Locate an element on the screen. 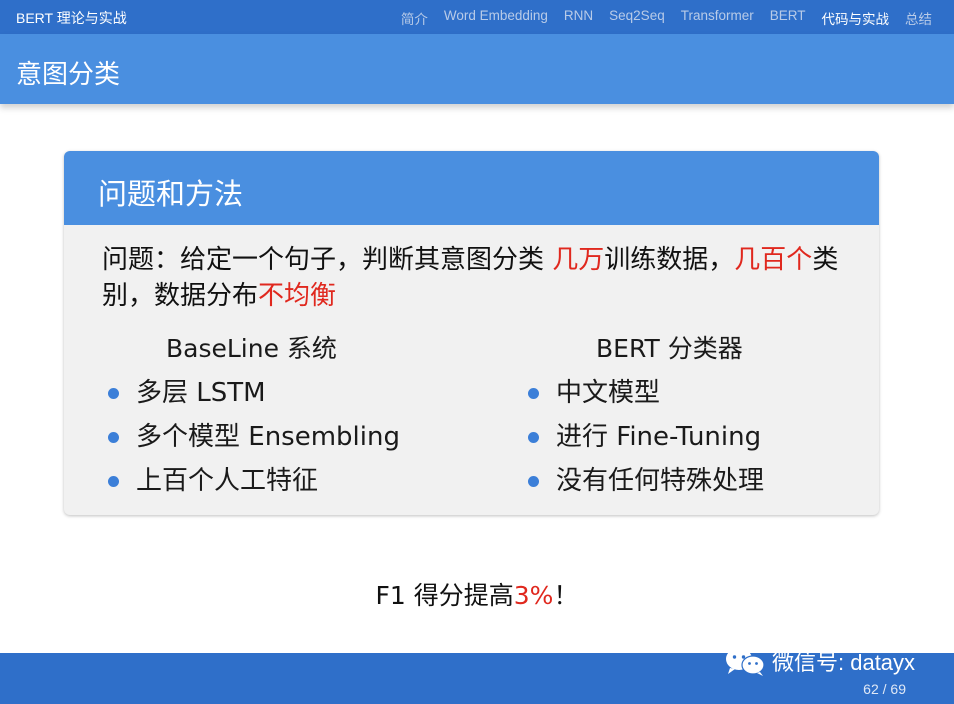 Image resolution: width=954 pixels, height=704 pixels. block-title: 问题和方法 is located at coordinates (171, 194).